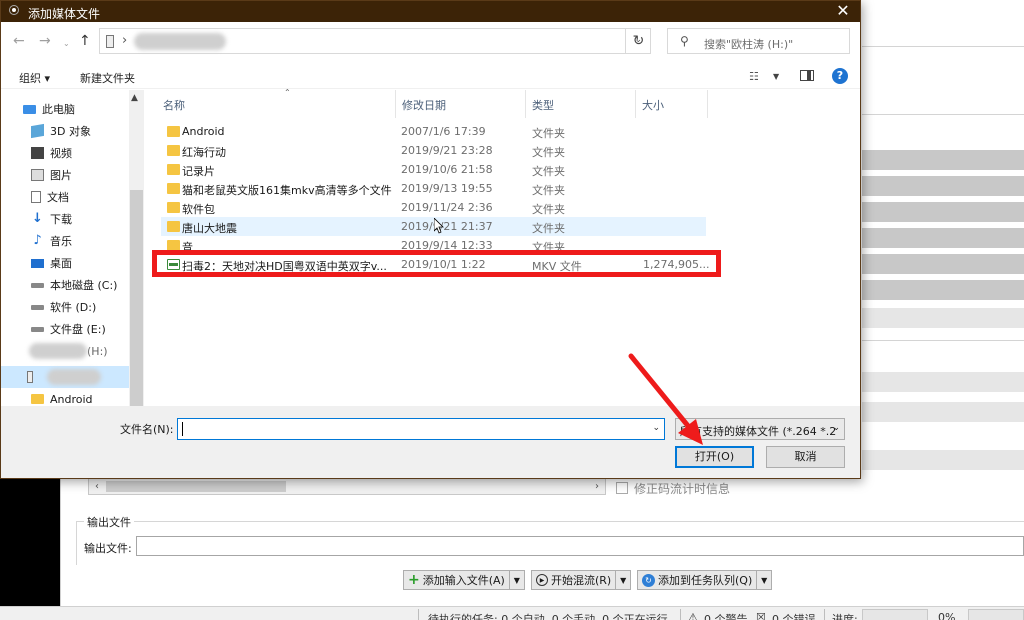 The height and width of the screenshot is (620, 1024). I want to click on preview-pane-icon, so click(807, 75).